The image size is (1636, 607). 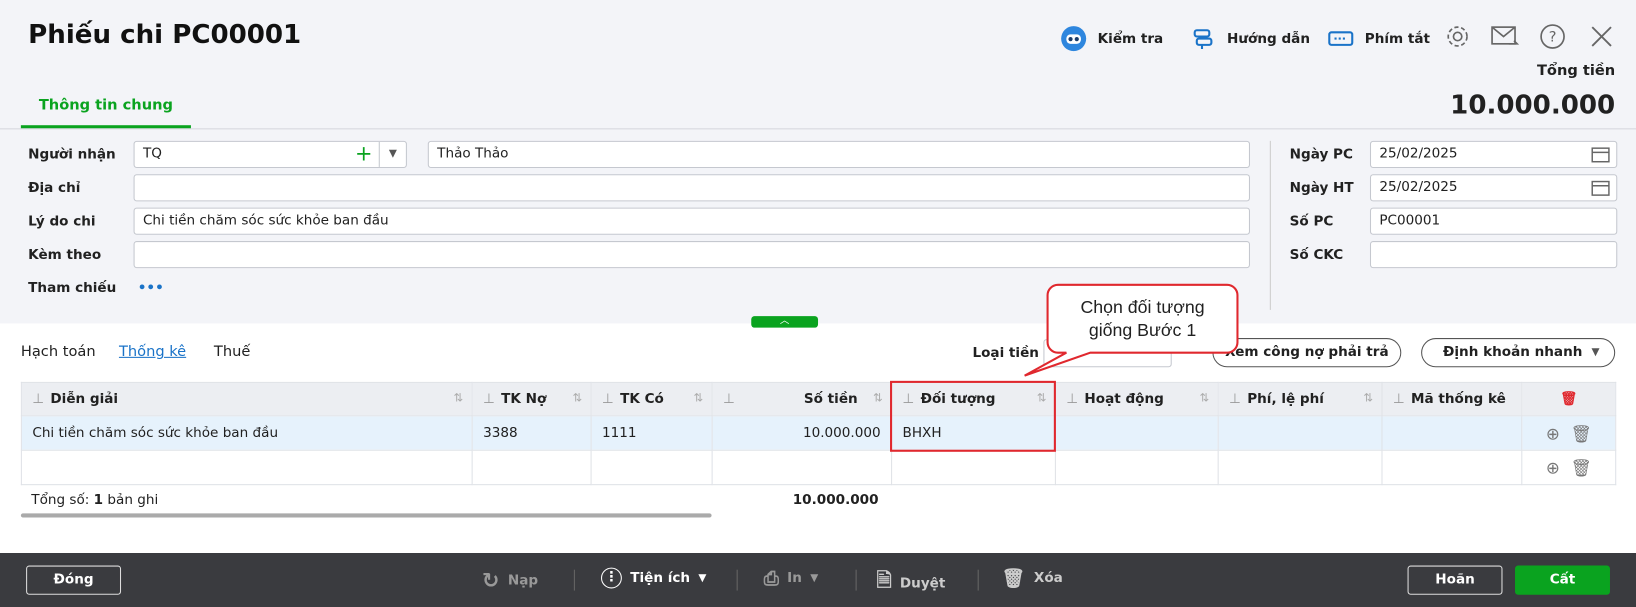 What do you see at coordinates (74, 580) in the screenshot?
I see `close-button: Đóng` at bounding box center [74, 580].